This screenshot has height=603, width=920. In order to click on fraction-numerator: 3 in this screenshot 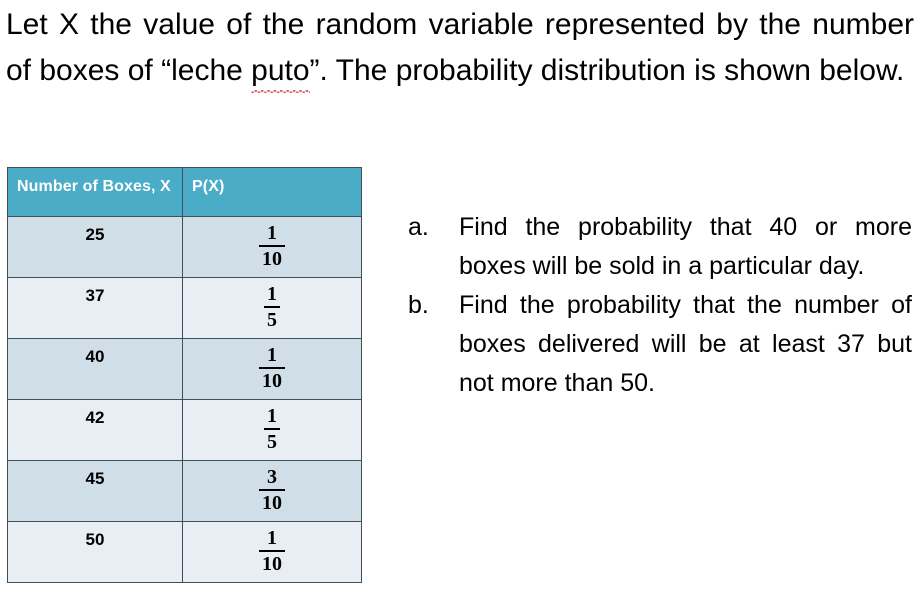, I will do `click(272, 477)`.